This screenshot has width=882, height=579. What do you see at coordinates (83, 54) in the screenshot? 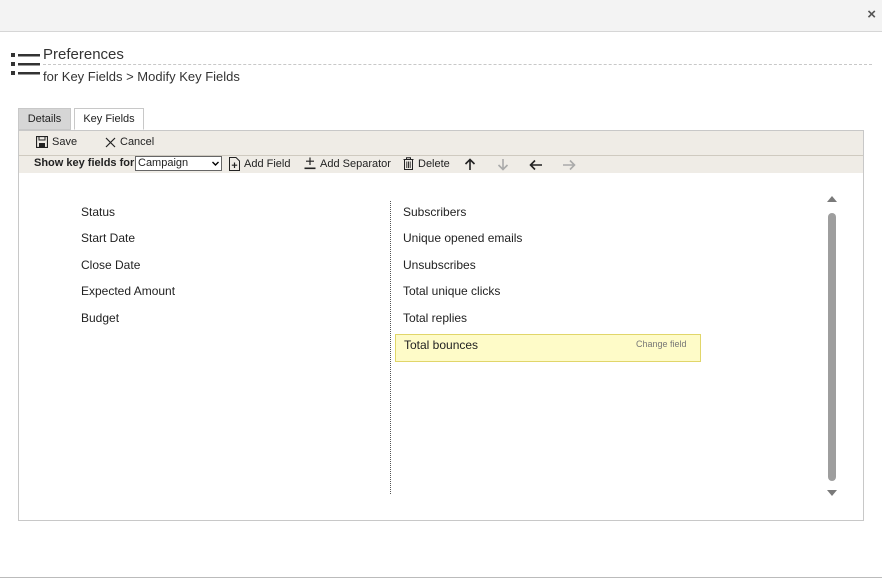
I see `page-title: Preferences` at bounding box center [83, 54].